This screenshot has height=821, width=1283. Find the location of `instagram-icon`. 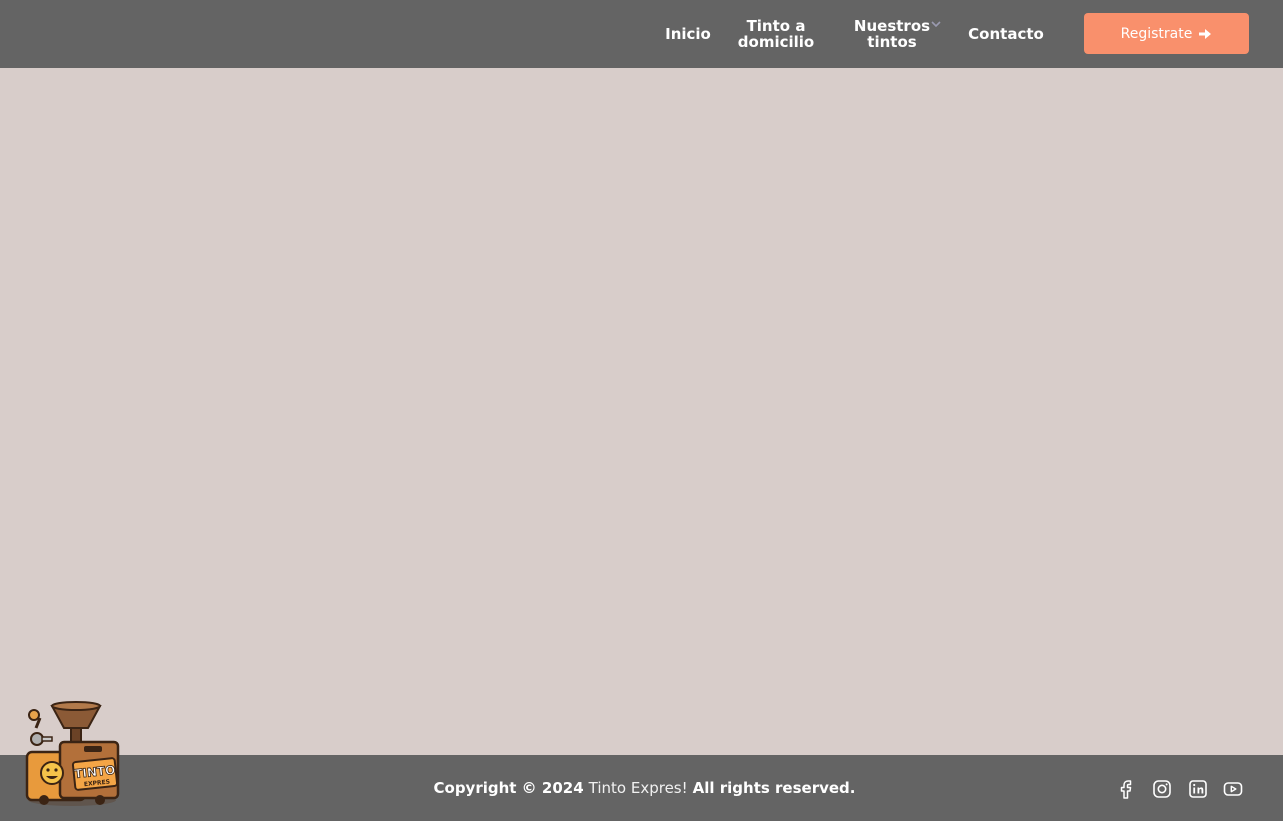

instagram-icon is located at coordinates (1162, 789).